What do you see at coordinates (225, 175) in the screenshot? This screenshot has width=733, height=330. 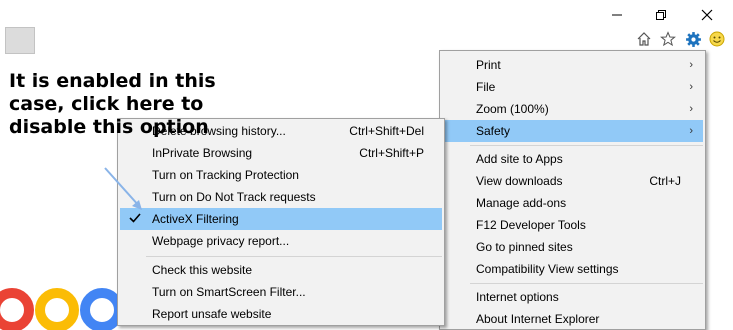 I see `menu-item-label: Turn on Tracking Protection` at bounding box center [225, 175].